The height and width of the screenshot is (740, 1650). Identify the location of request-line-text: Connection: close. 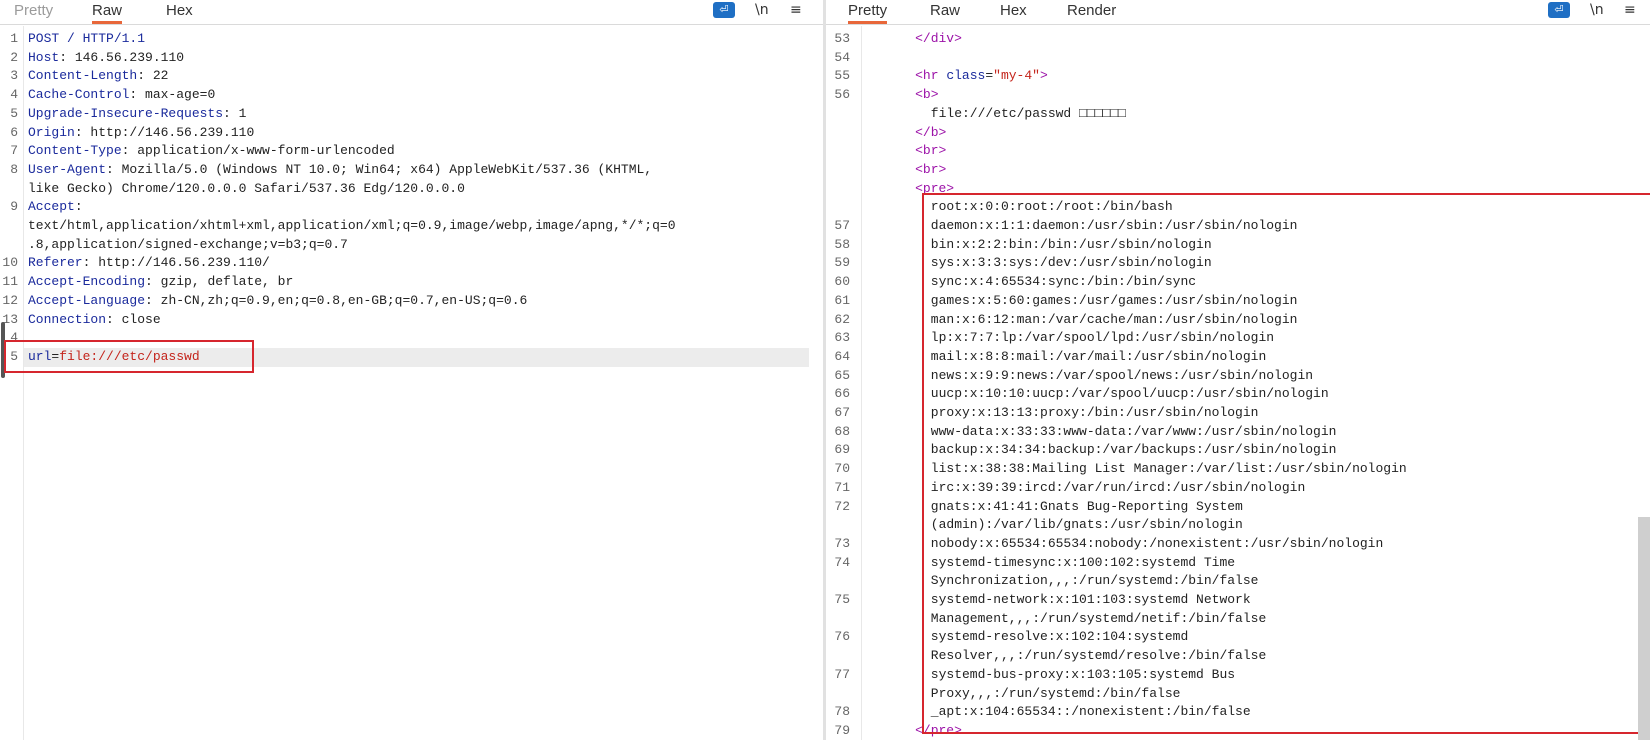
(94, 320).